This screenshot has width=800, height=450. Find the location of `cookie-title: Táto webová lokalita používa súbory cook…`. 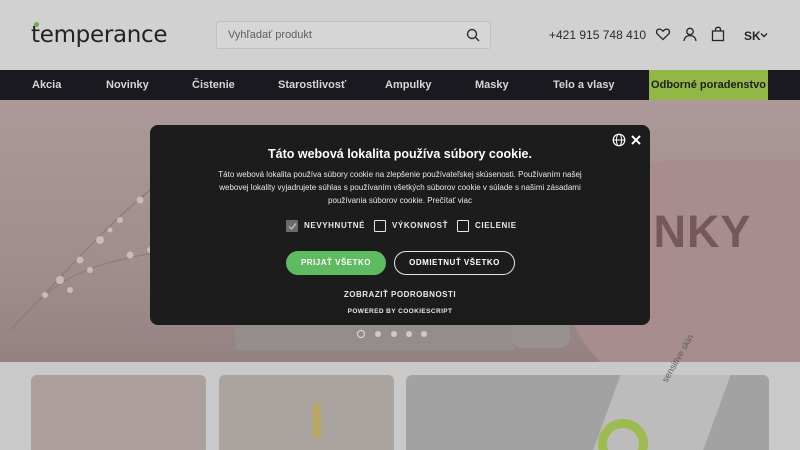

cookie-title: Táto webová lokalita používa súbory cook… is located at coordinates (400, 154).